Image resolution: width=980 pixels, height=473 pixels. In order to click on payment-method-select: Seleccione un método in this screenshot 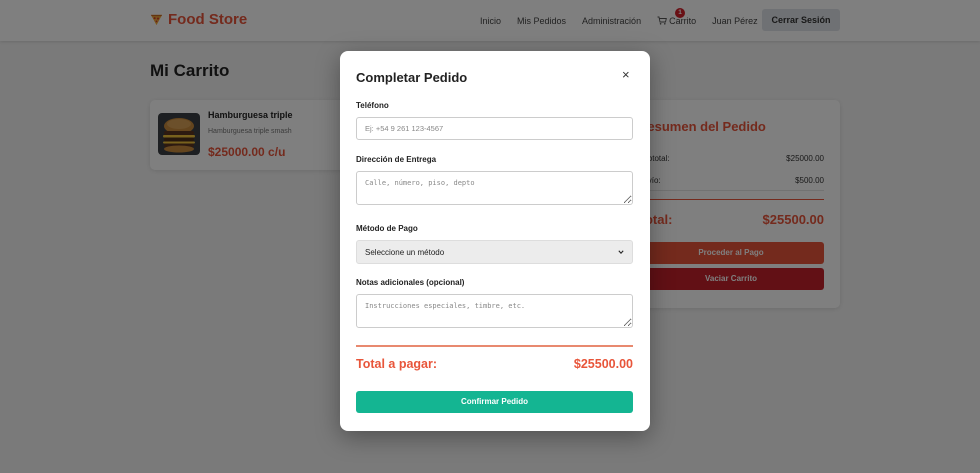, I will do `click(494, 252)`.